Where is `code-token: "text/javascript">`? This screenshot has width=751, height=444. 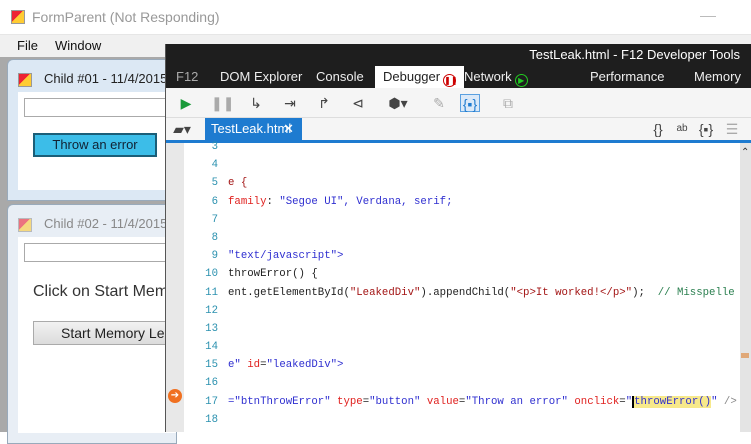
code-token: "text/javascript"> is located at coordinates (286, 256).